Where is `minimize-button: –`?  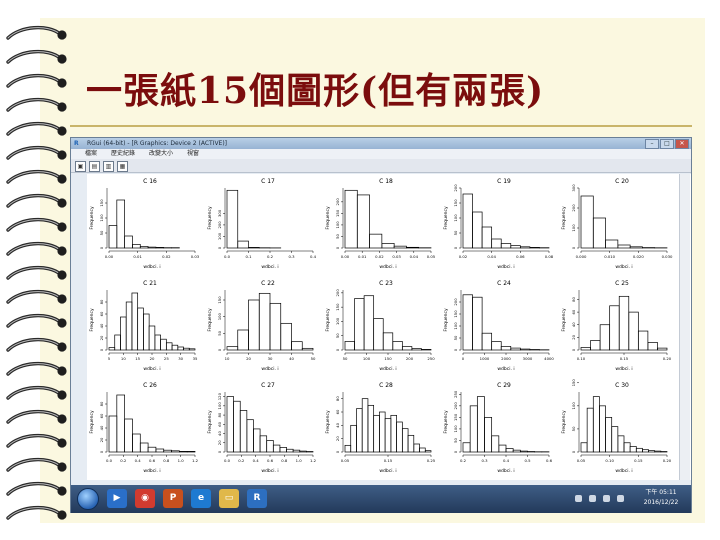
minimize-button: – is located at coordinates (652, 144).